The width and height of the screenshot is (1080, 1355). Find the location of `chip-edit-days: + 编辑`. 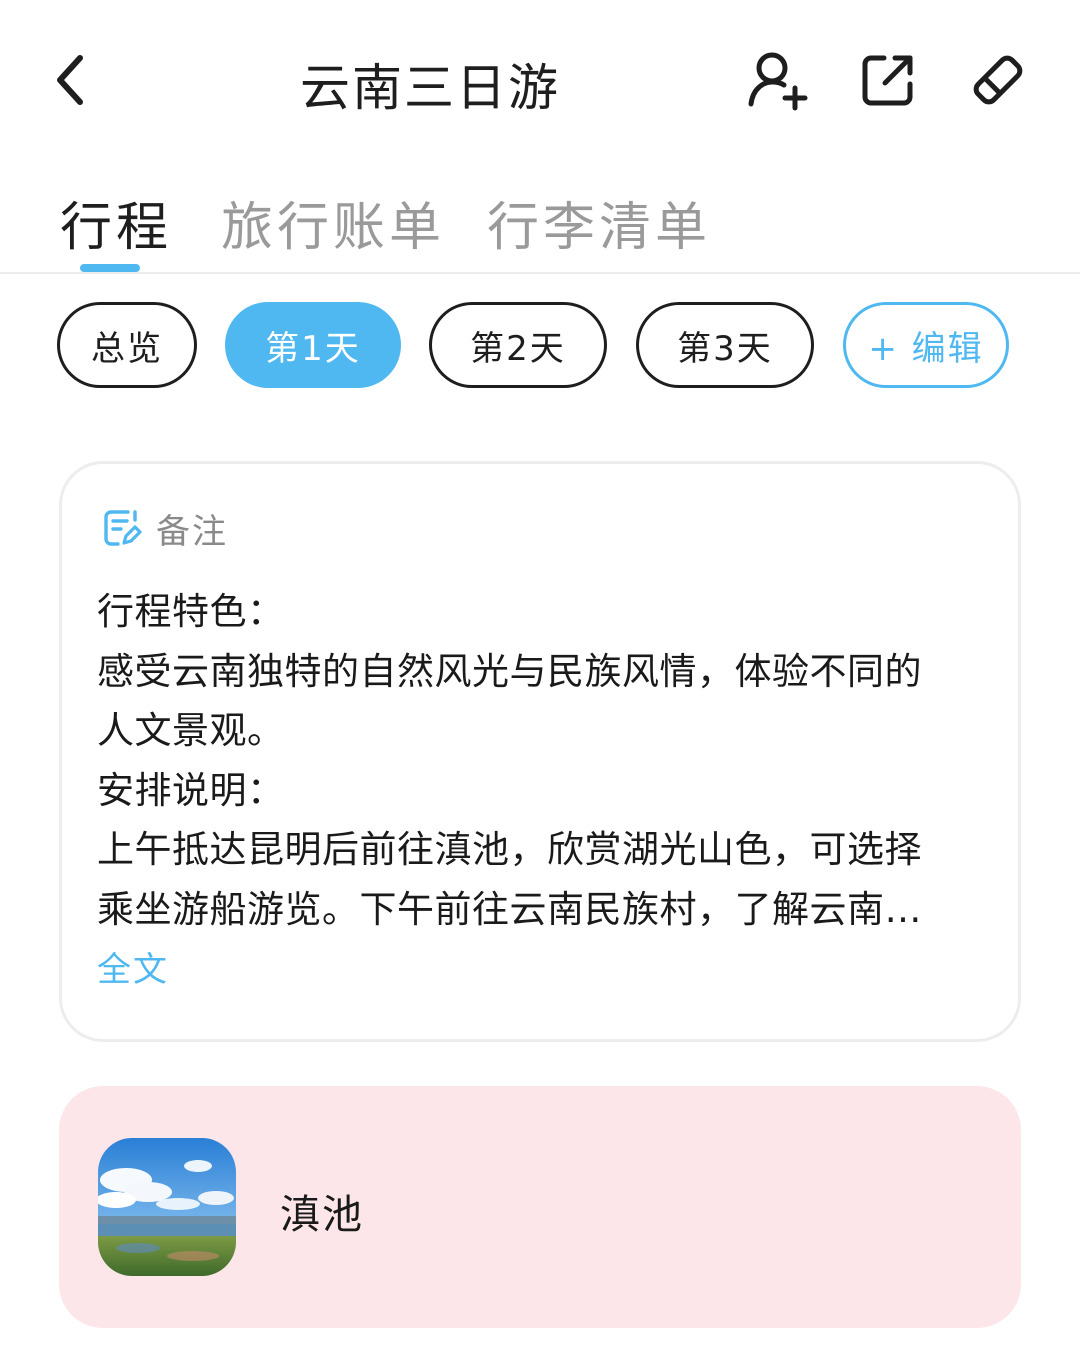

chip-edit-days: + 编辑 is located at coordinates (926, 345).